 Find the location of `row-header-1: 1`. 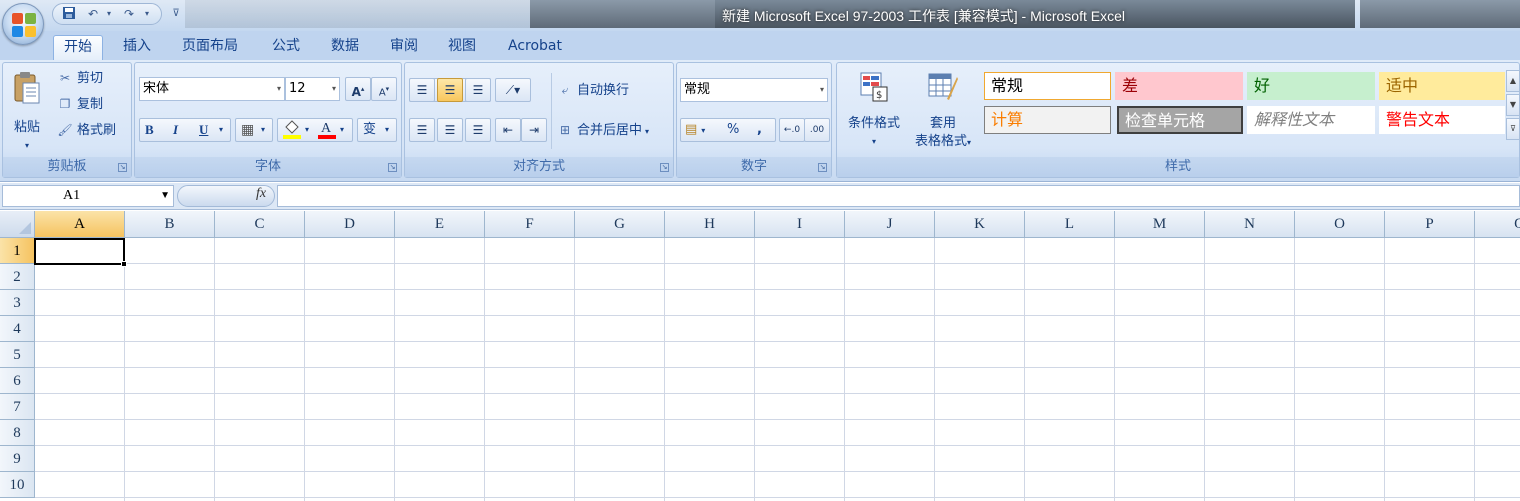

row-header-1: 1 is located at coordinates (17, 251).